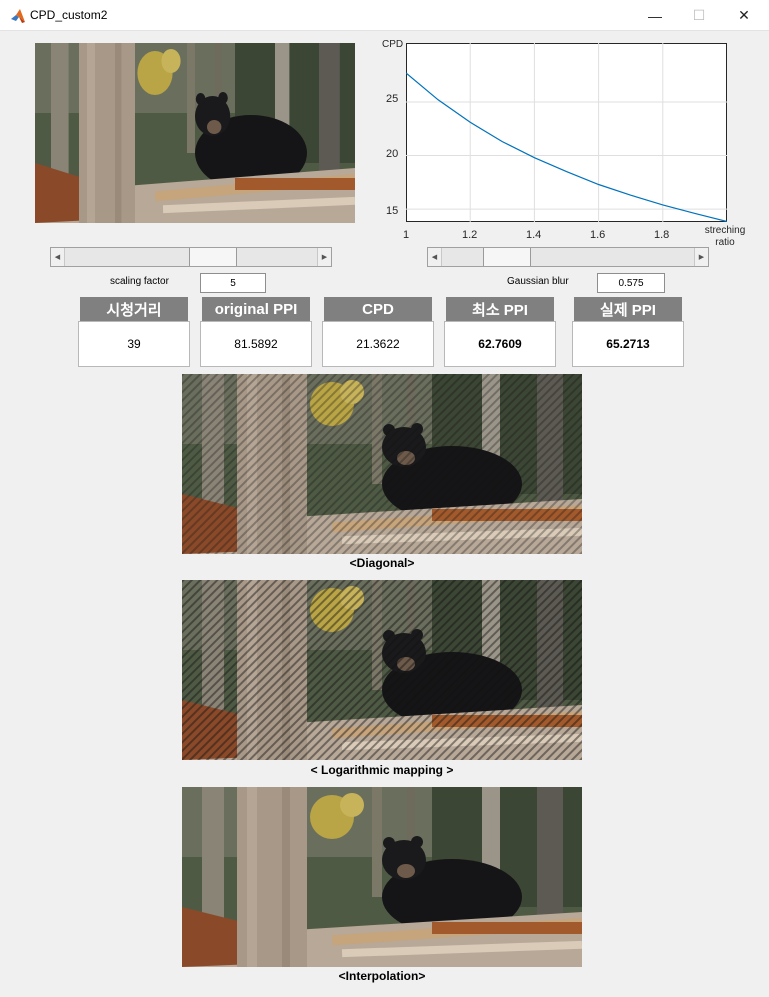  Describe the element at coordinates (382, 877) in the screenshot. I see `interpolation-image` at that location.